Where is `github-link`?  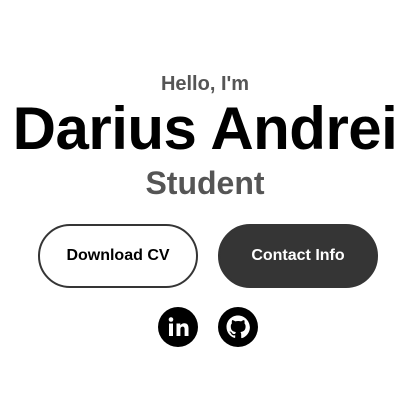 github-link is located at coordinates (238, 327).